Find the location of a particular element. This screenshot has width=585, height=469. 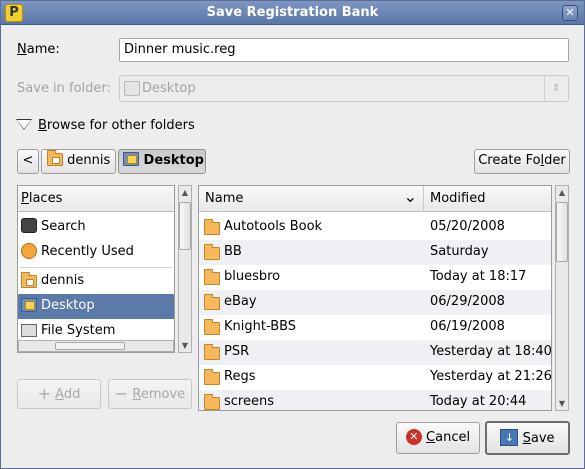

places-header: Places is located at coordinates (96, 199).